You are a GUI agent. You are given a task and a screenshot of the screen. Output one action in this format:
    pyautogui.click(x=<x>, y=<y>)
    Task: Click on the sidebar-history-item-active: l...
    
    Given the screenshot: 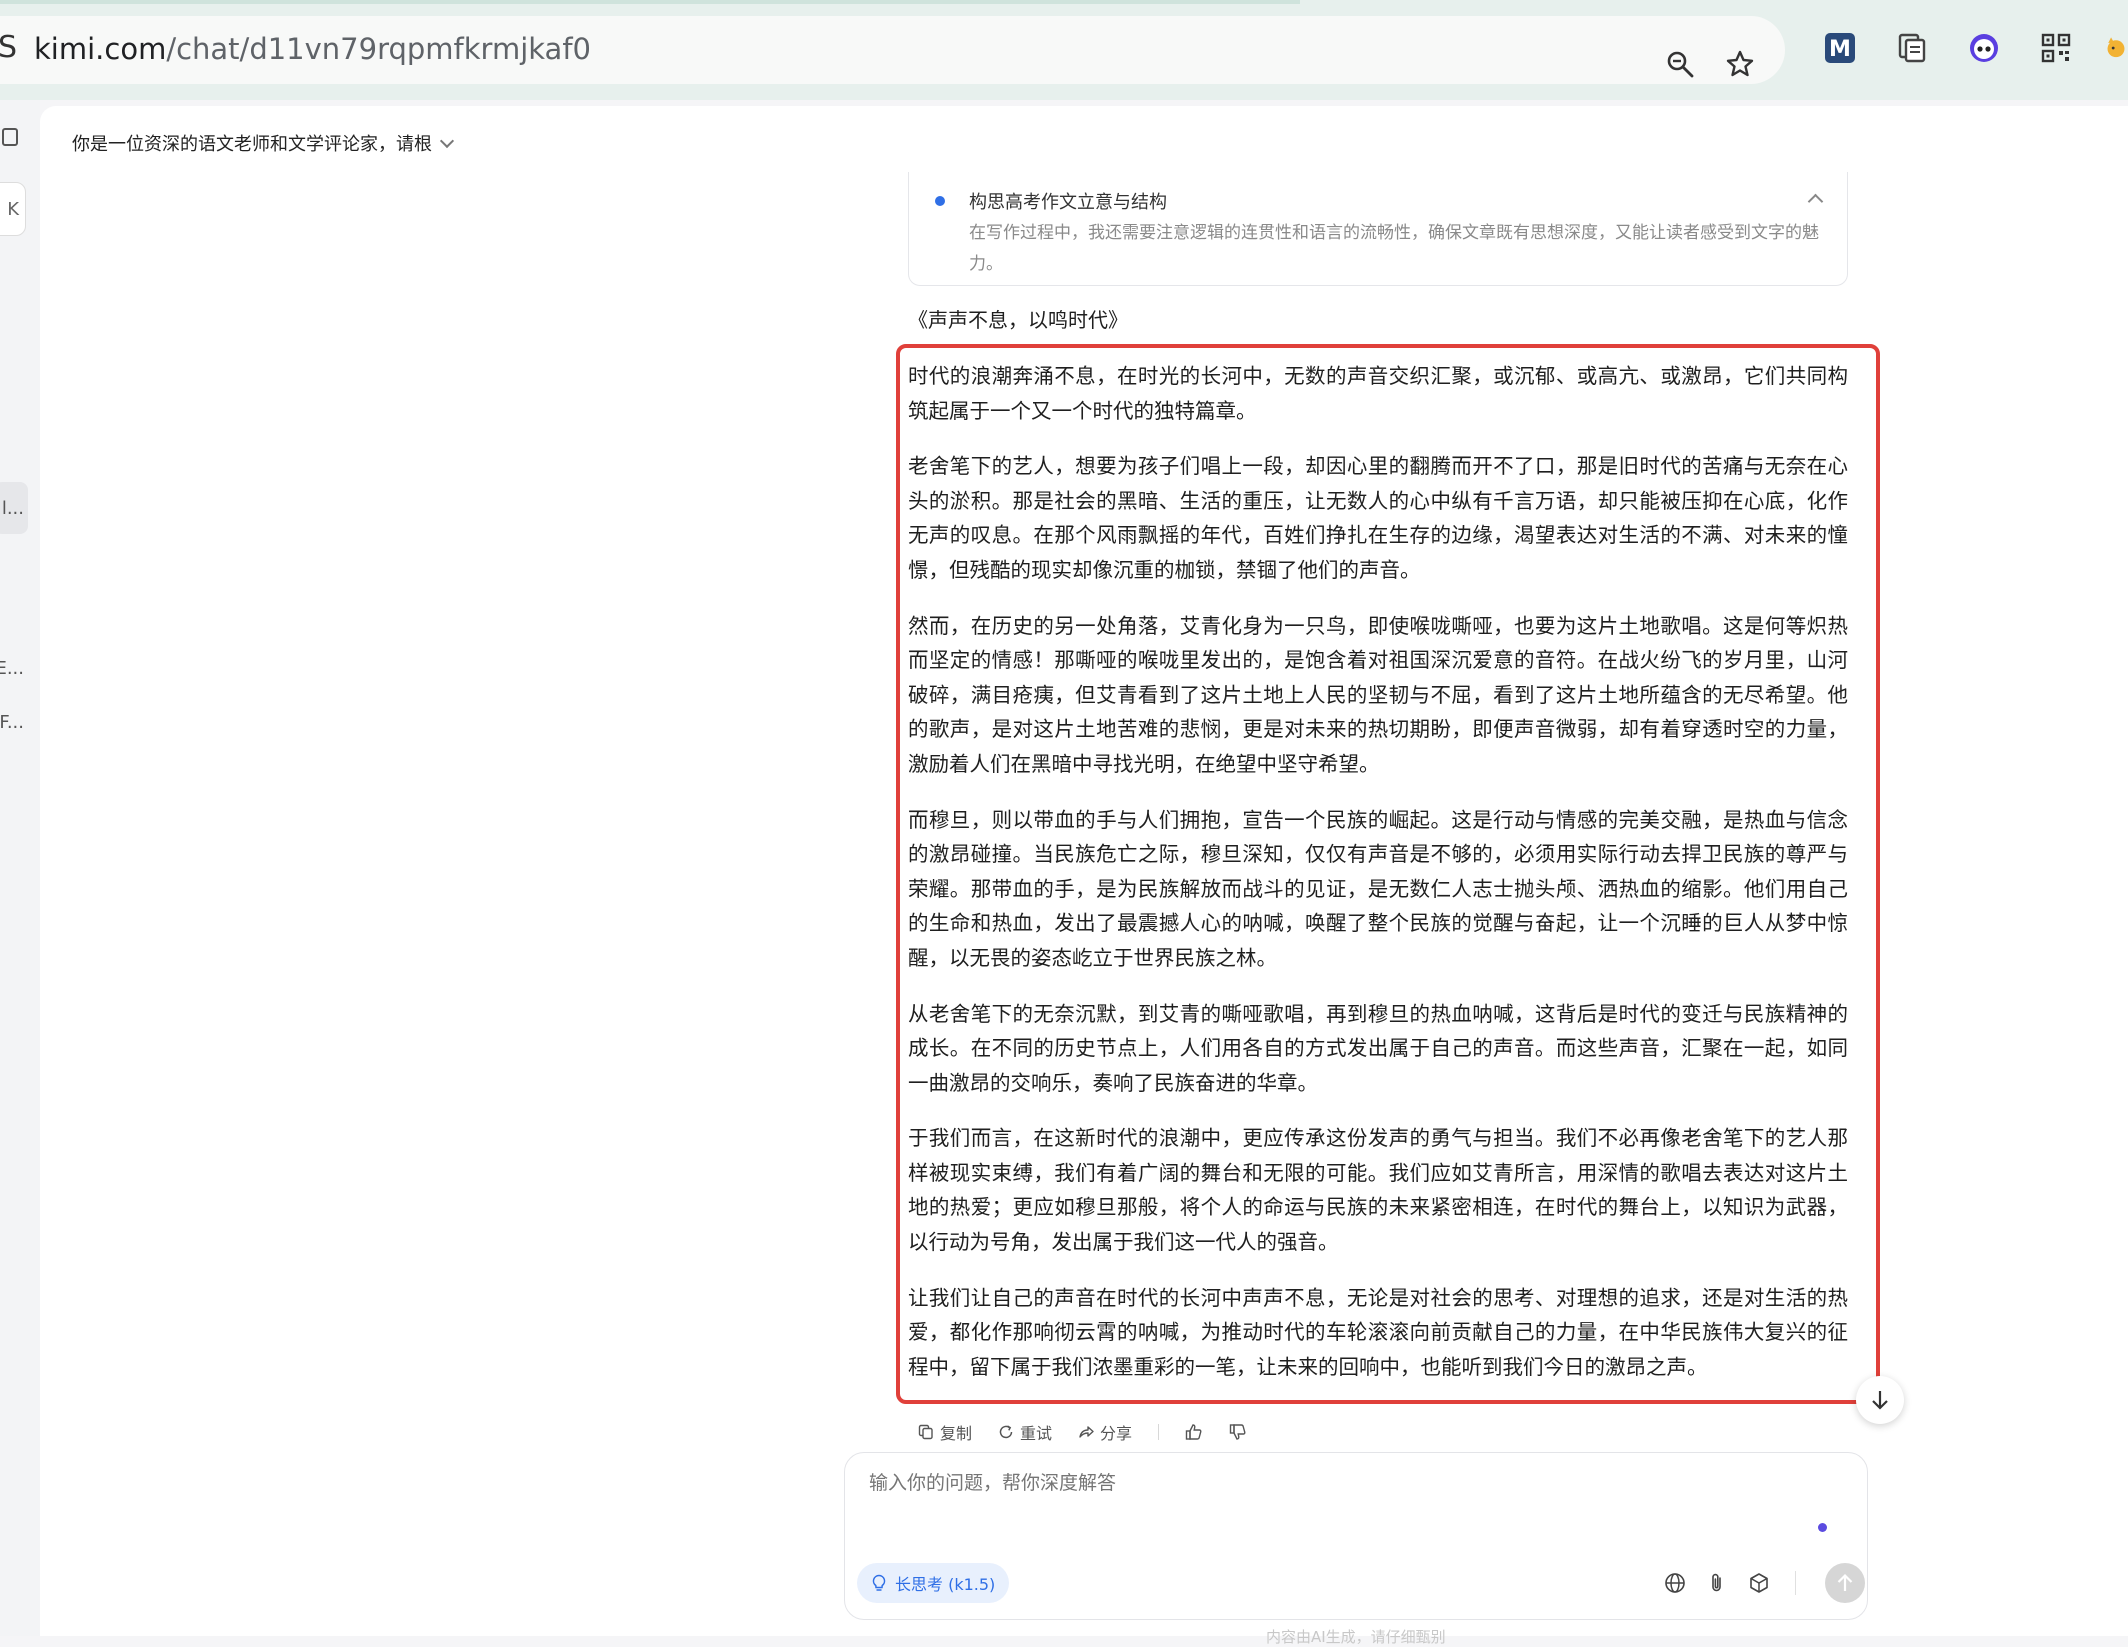 What is the action you would take?
    pyautogui.click(x=14, y=508)
    